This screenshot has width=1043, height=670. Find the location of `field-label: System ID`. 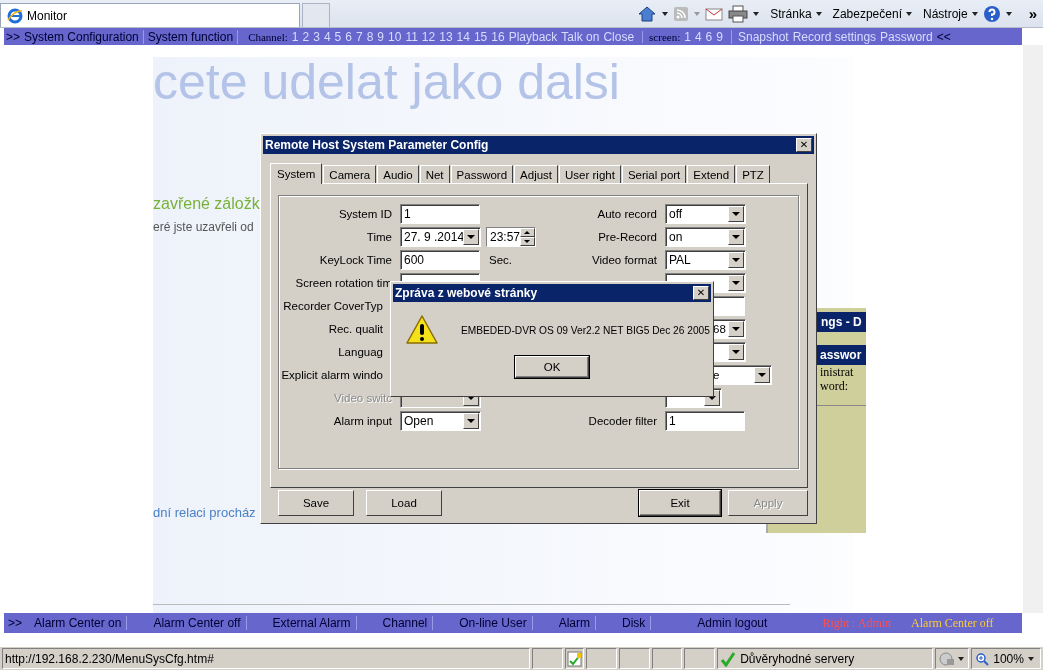

field-label: System ID is located at coordinates (365, 213).